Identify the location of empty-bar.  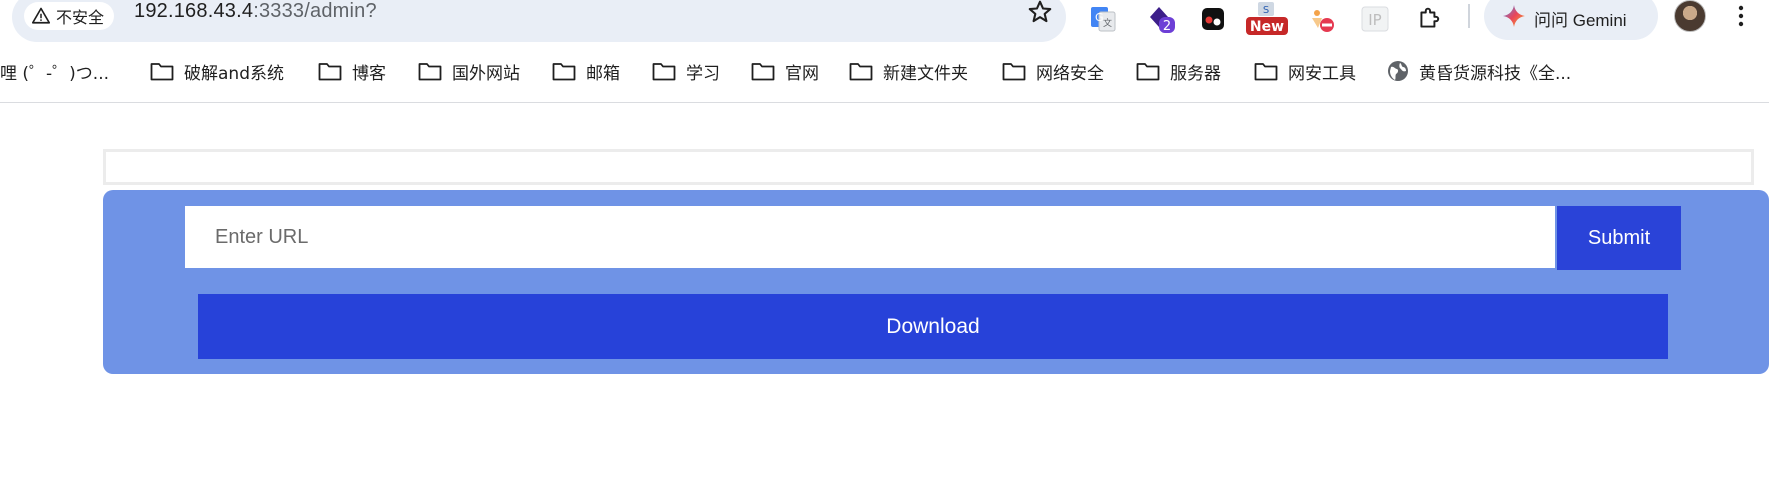
(928, 167).